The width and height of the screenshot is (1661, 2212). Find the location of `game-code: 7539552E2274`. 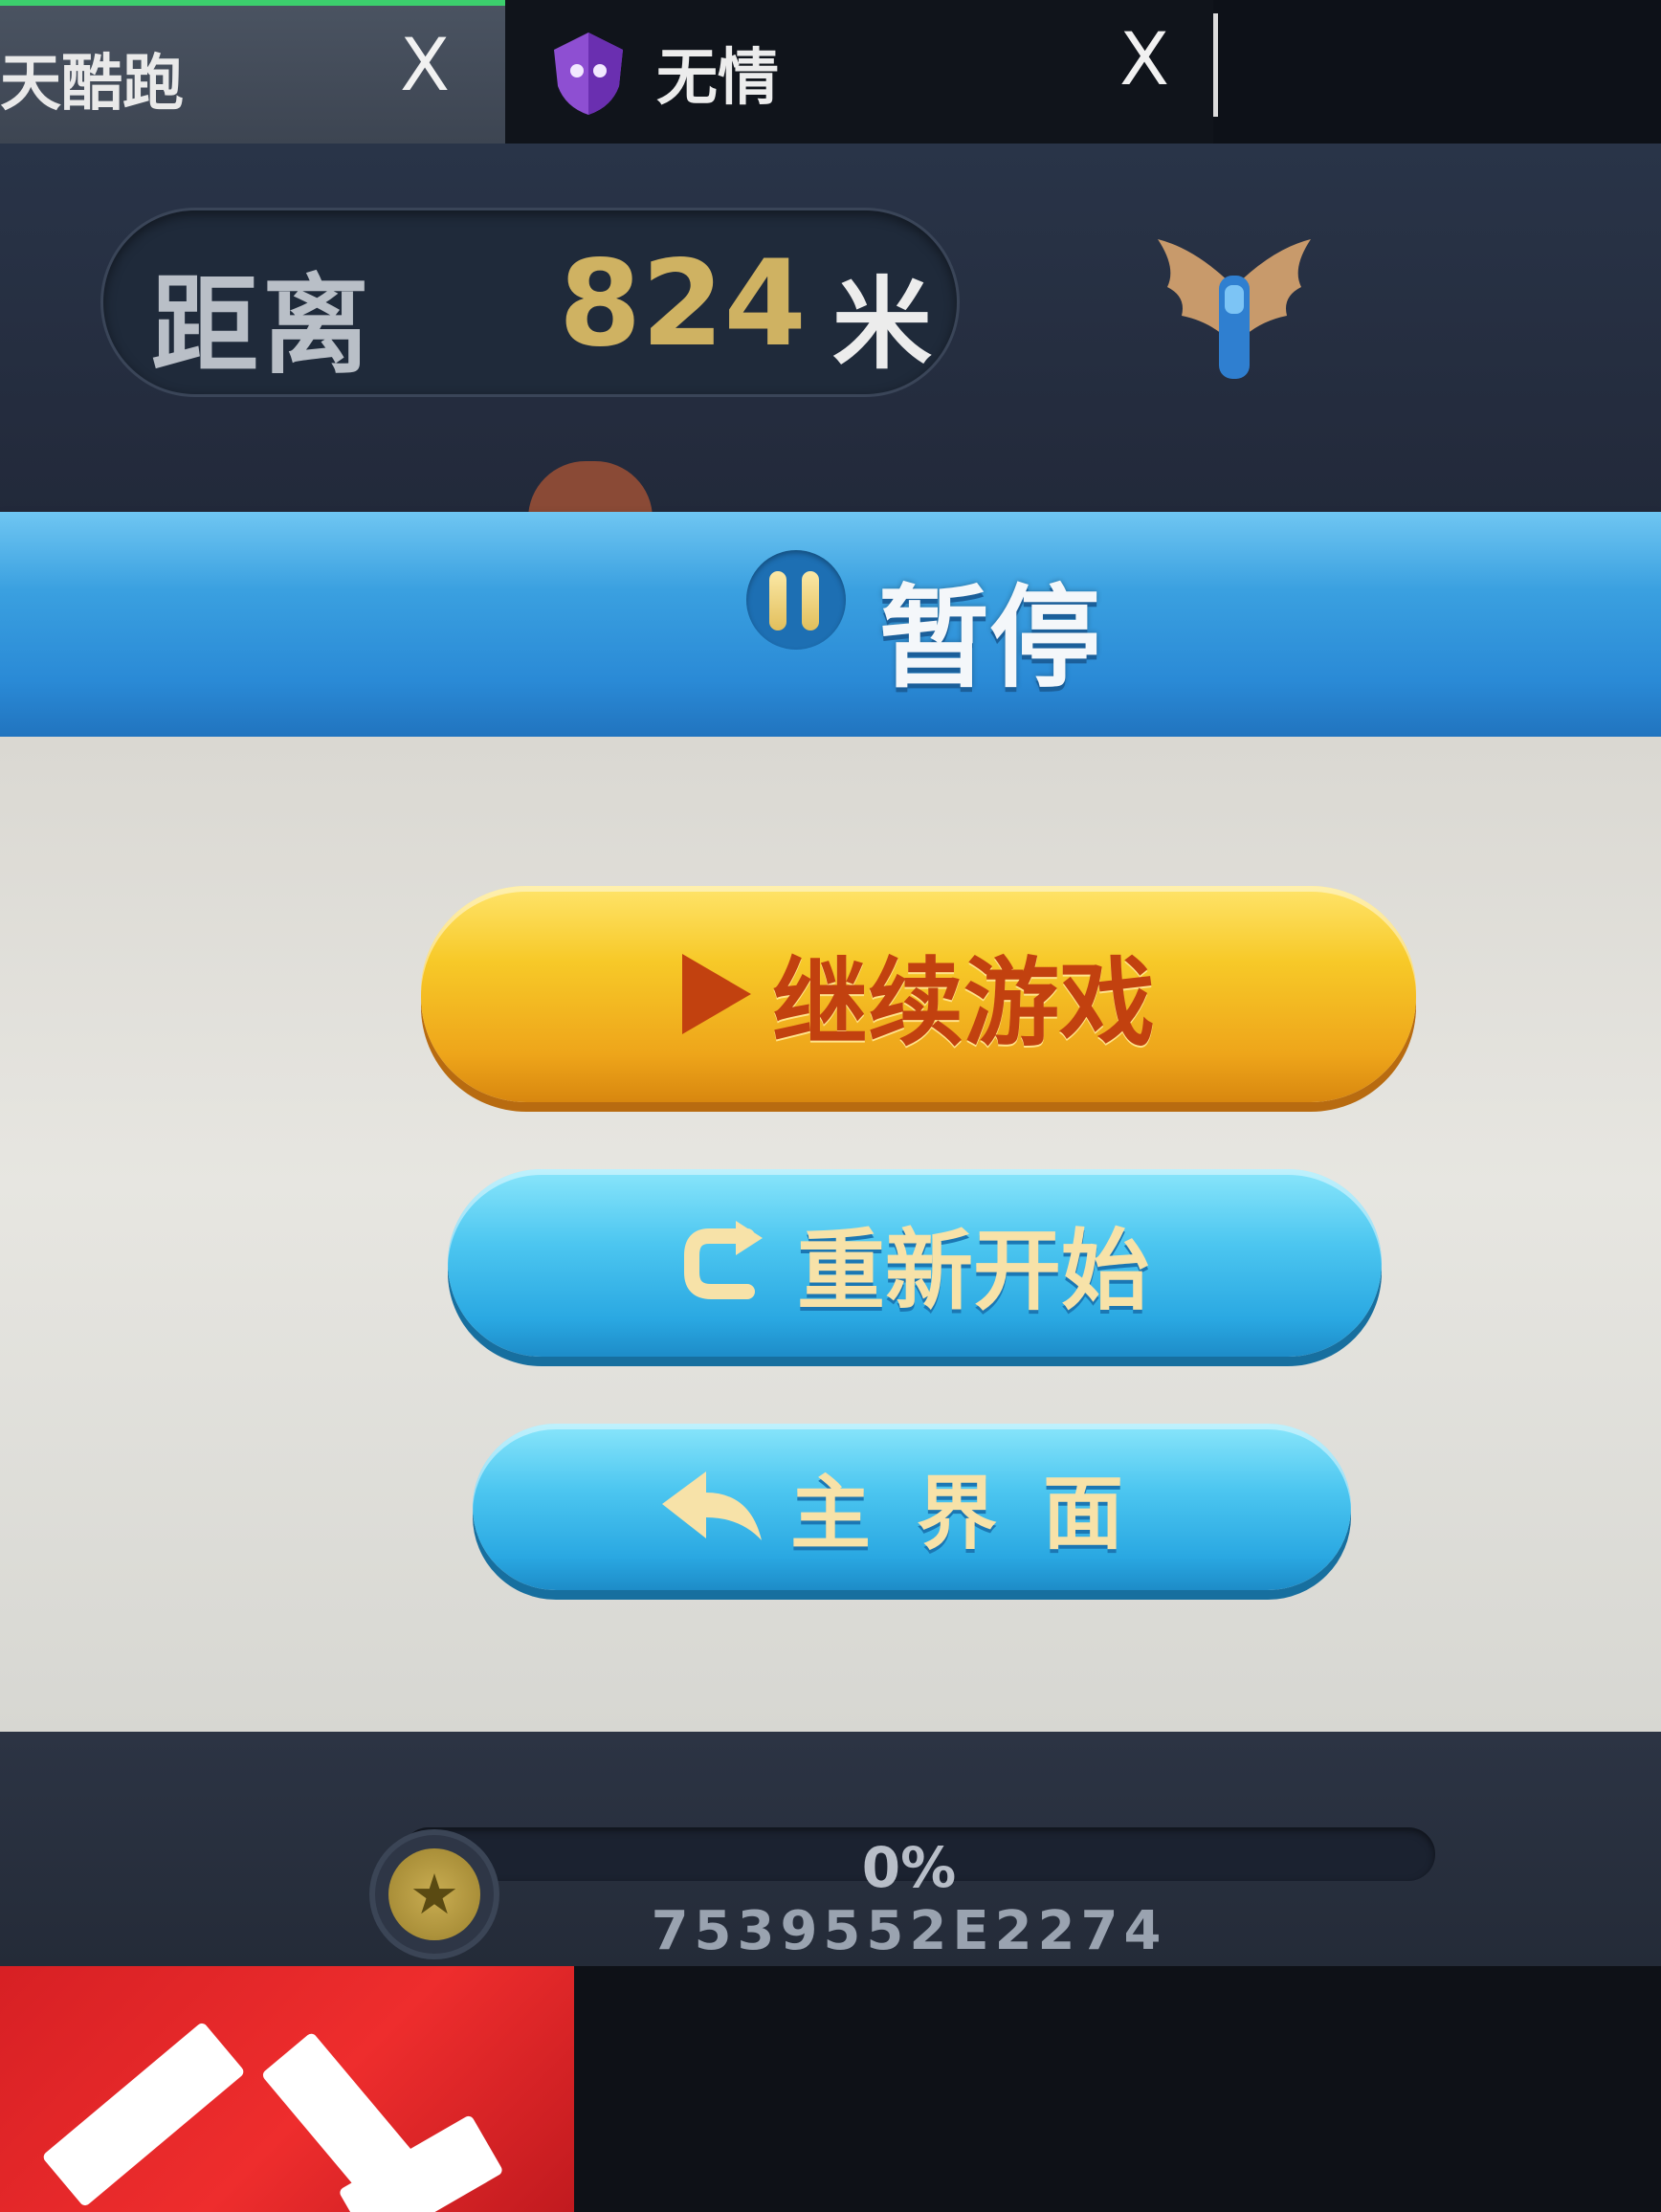

game-code: 7539552E2274 is located at coordinates (909, 1931).